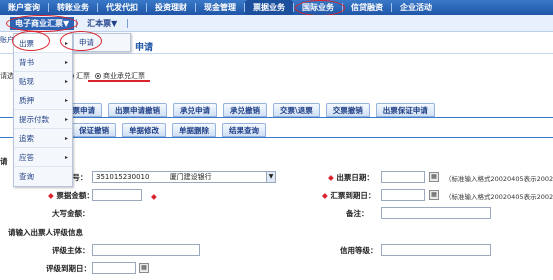  Describe the element at coordinates (276, 137) in the screenshot. I see `tabs-row-2-line` at that location.